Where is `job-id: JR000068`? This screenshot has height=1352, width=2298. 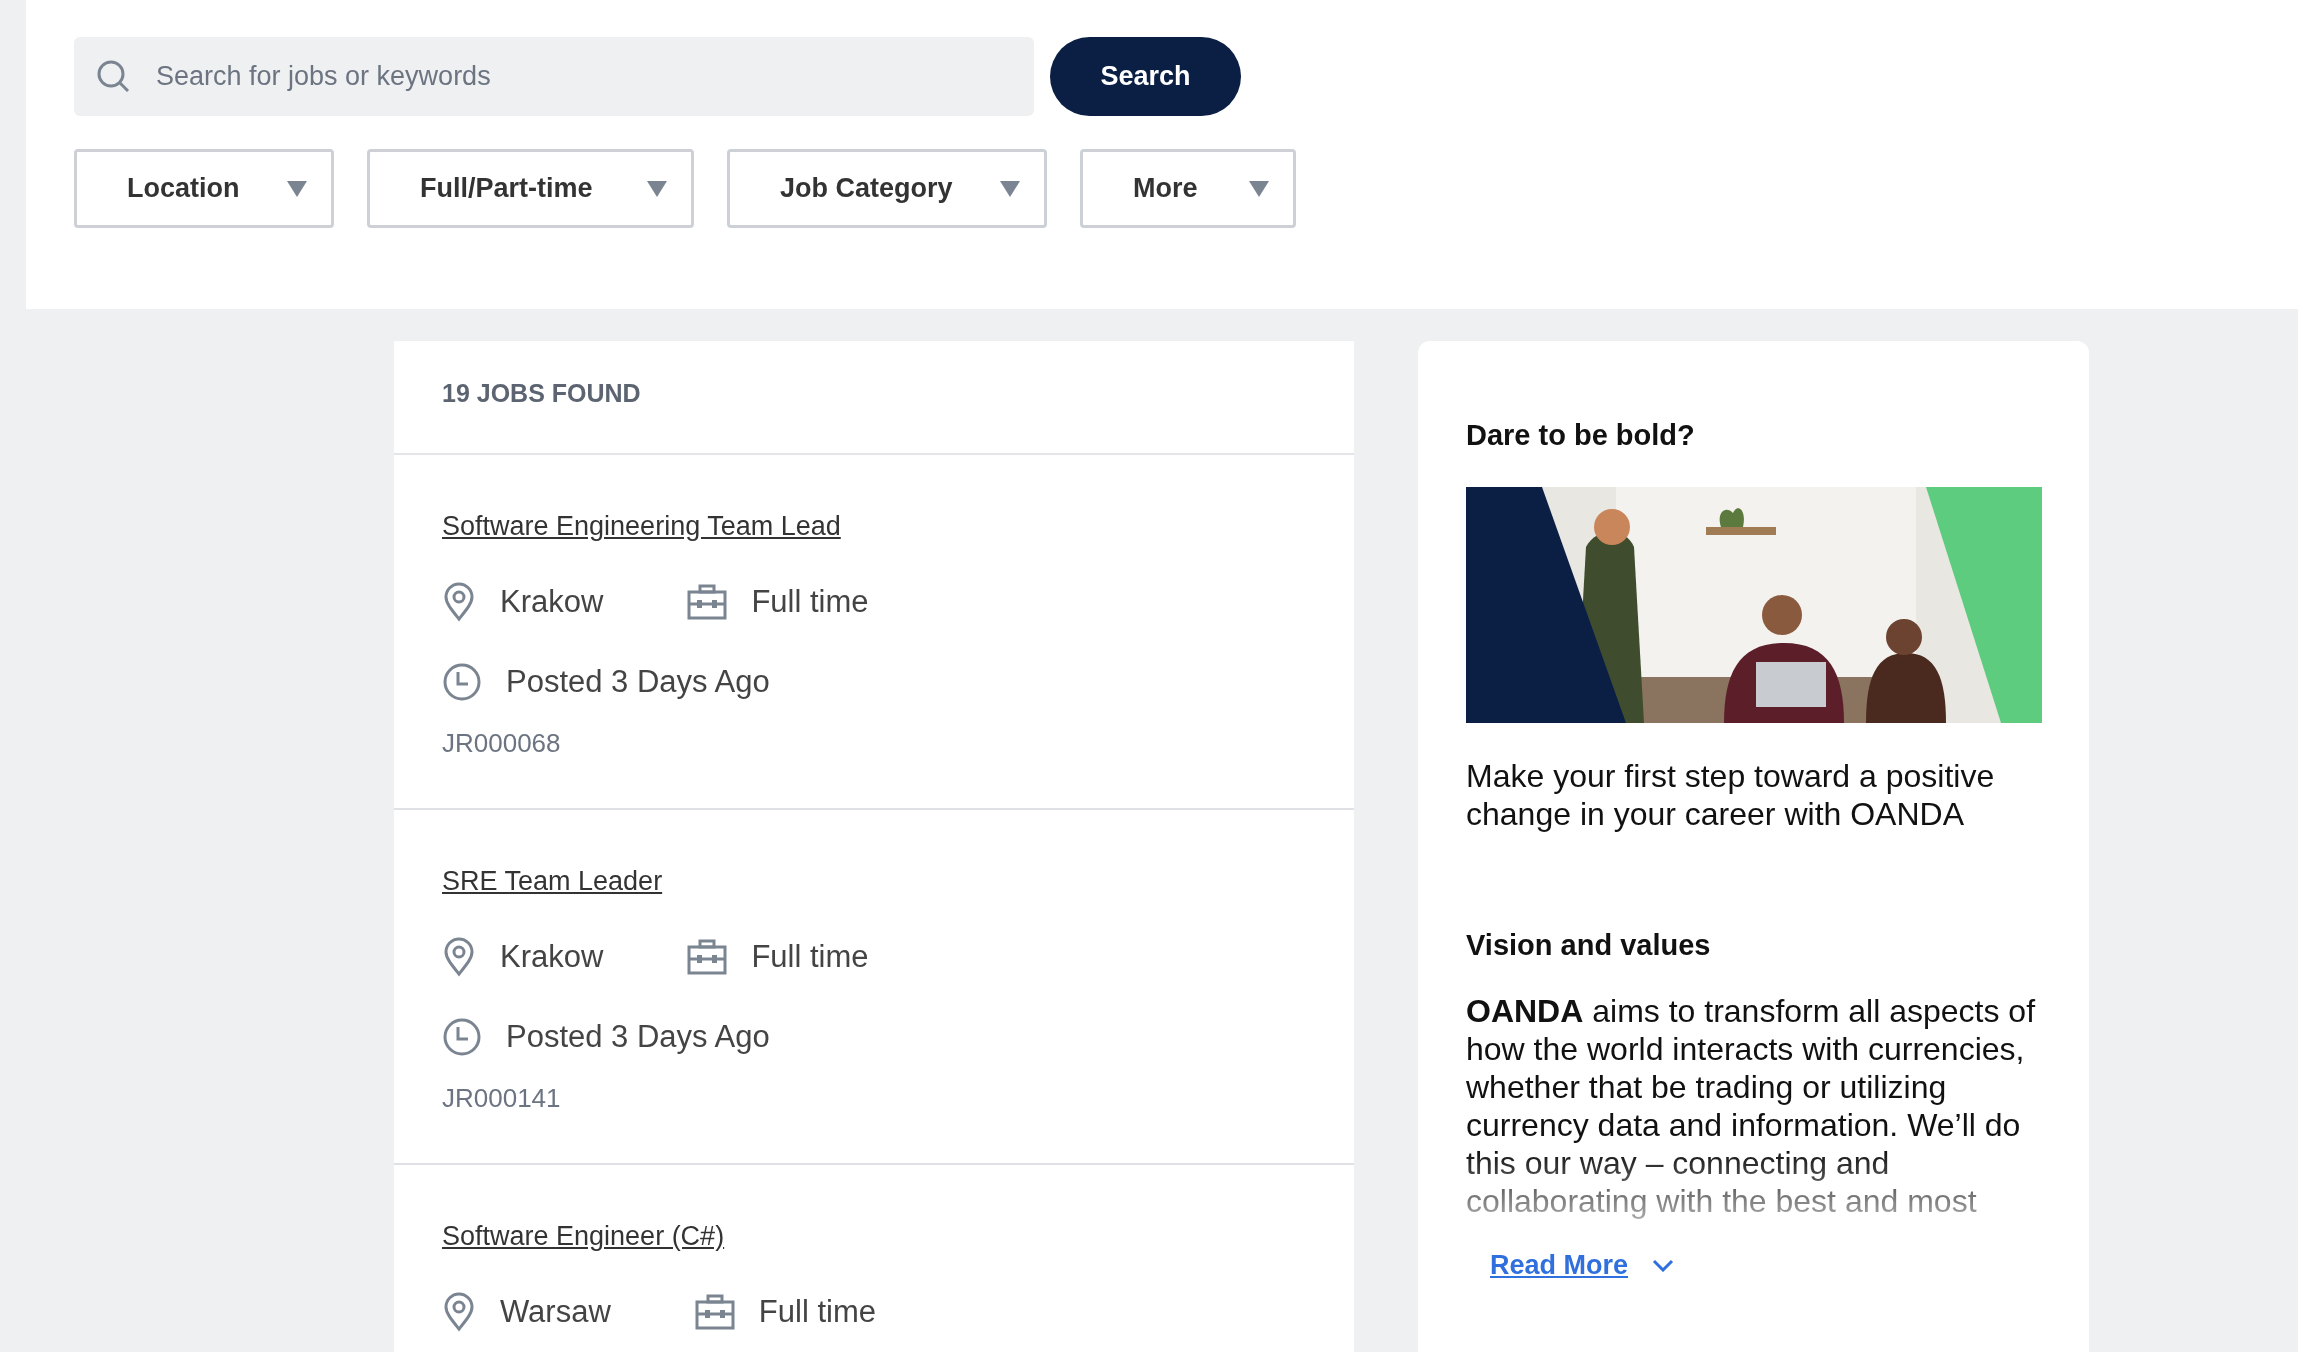
job-id: JR000068 is located at coordinates (502, 743).